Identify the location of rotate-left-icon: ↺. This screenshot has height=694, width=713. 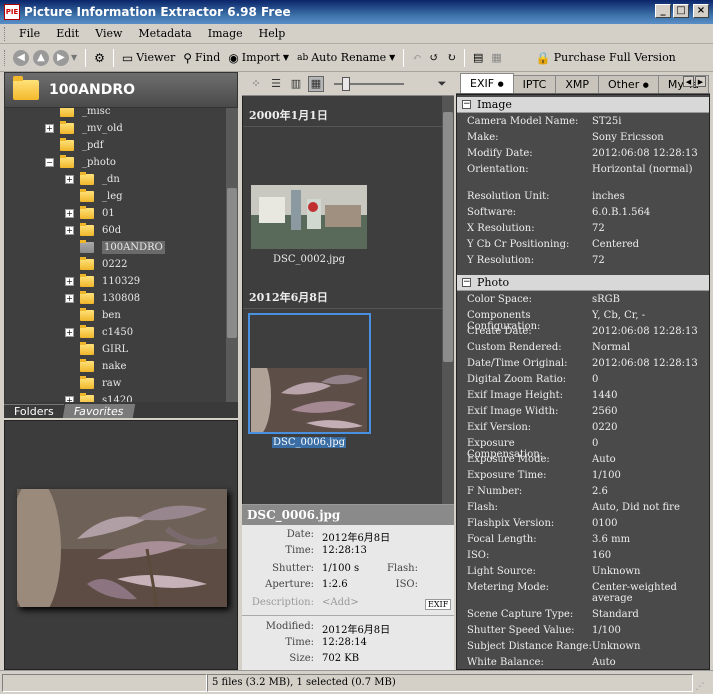
(434, 57).